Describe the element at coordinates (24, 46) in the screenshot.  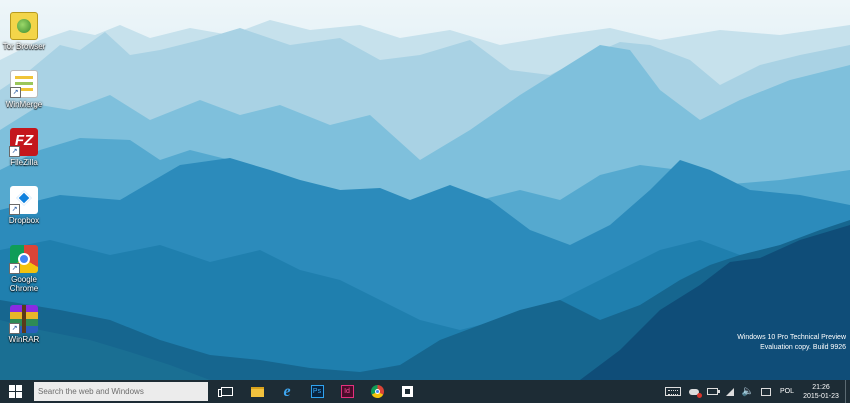
I see `desktop-icon-label: Tor Browser` at that location.